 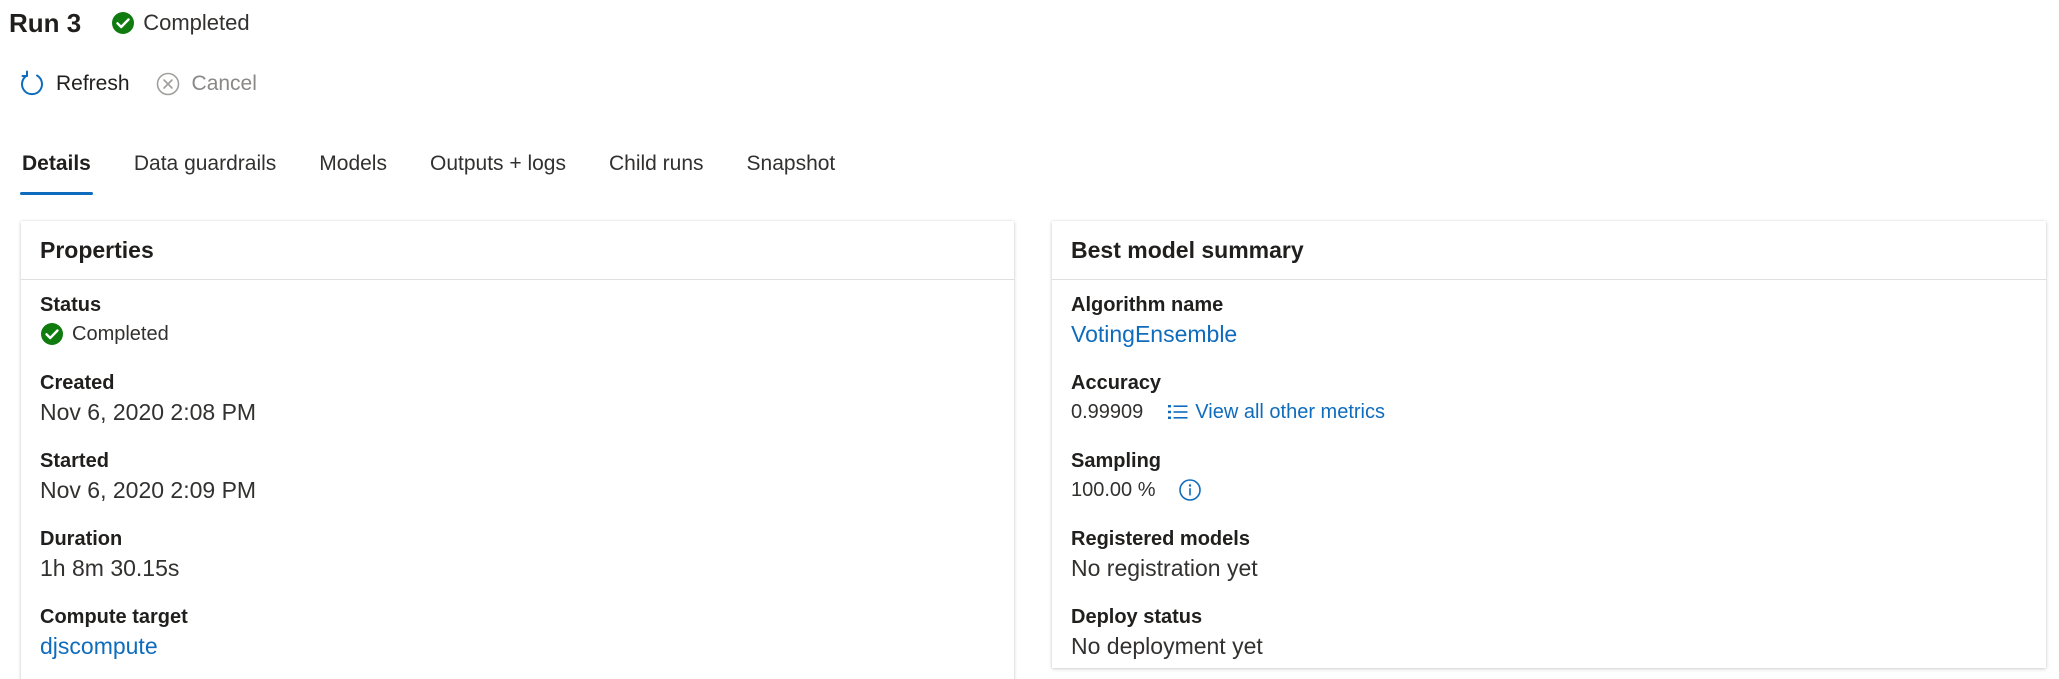 What do you see at coordinates (1178, 412) in the screenshot?
I see `list-icon` at bounding box center [1178, 412].